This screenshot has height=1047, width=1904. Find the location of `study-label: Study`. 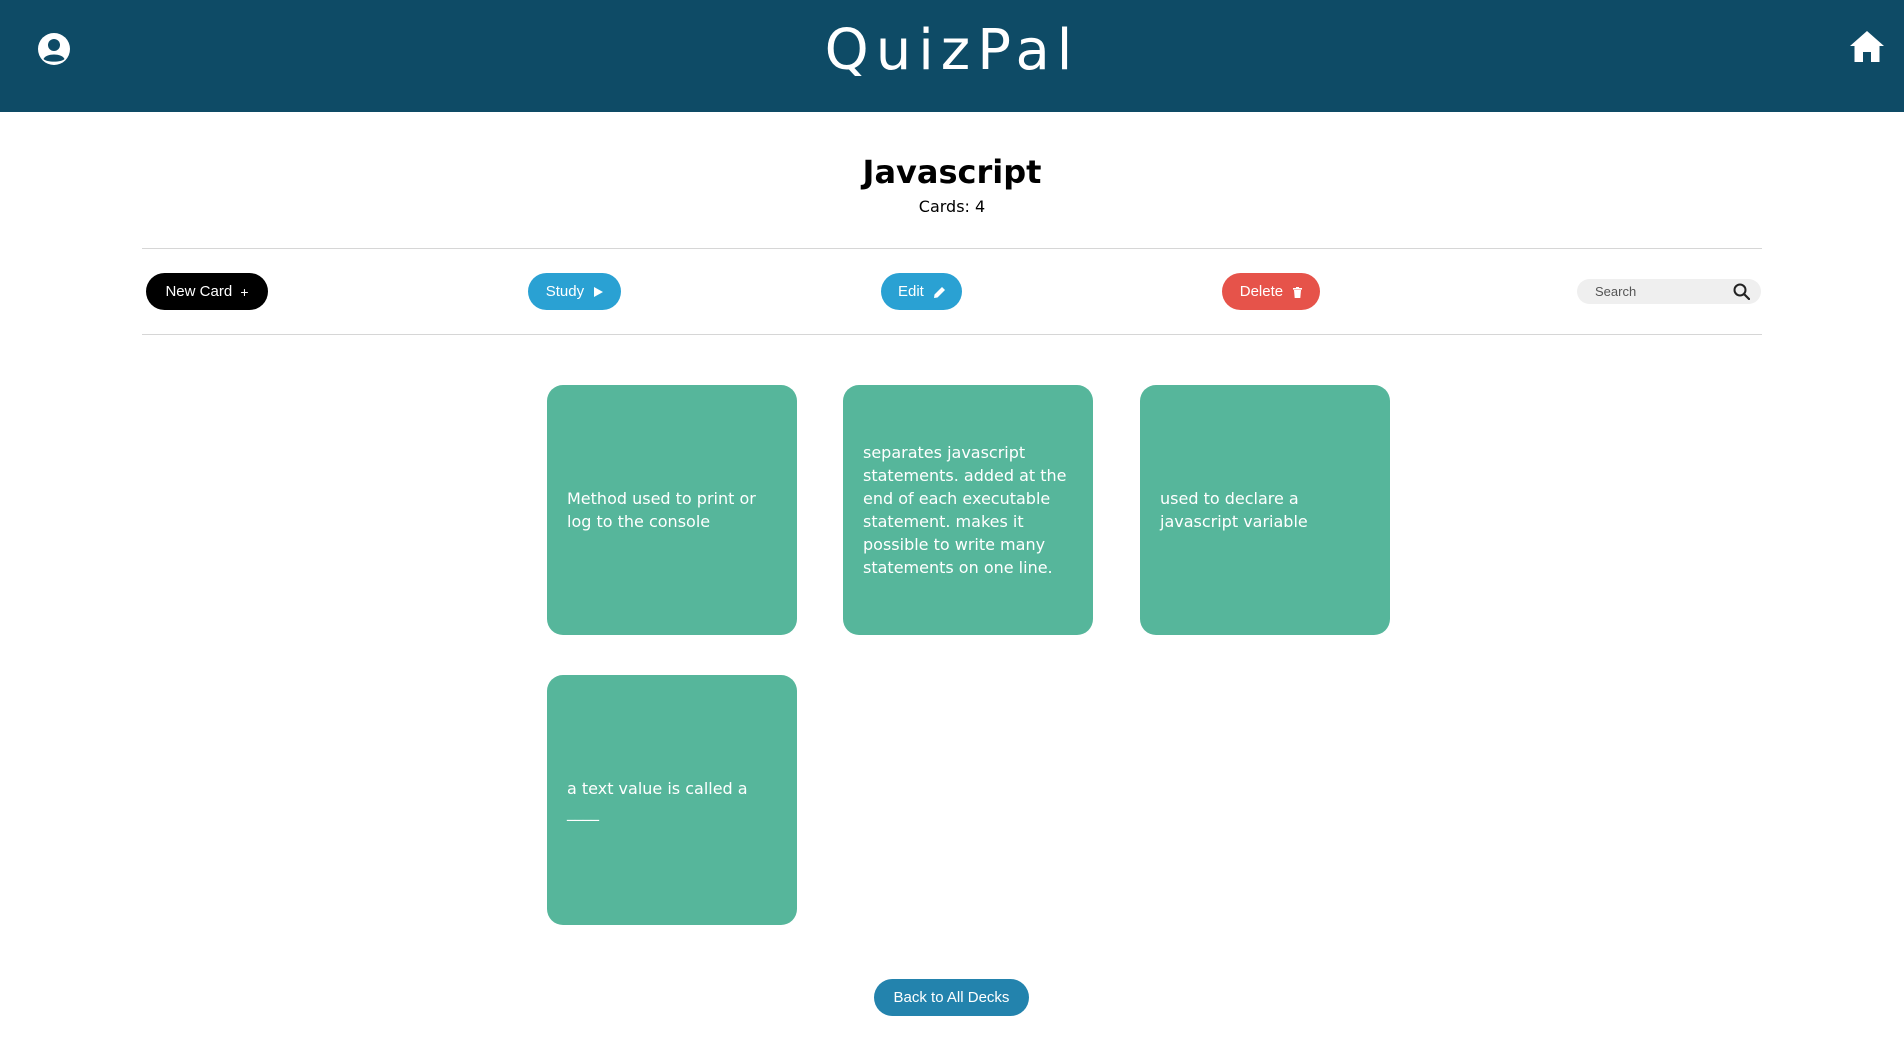

study-label: Study is located at coordinates (565, 291).